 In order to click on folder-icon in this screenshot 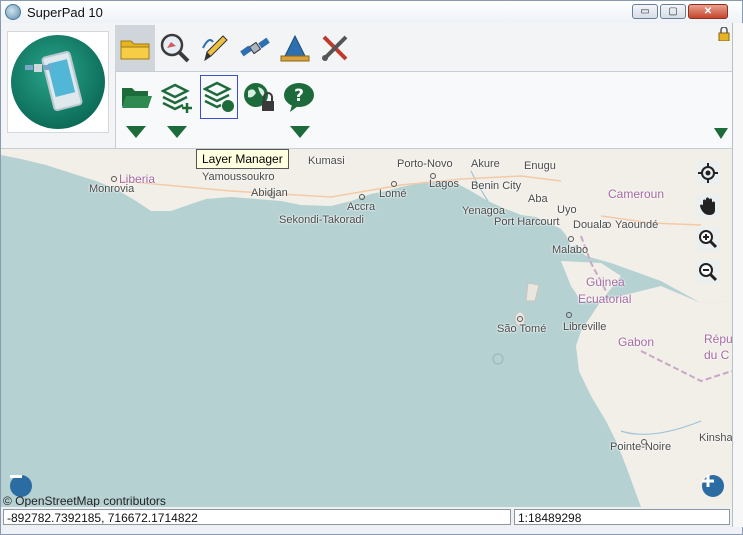, I will do `click(135, 50)`.